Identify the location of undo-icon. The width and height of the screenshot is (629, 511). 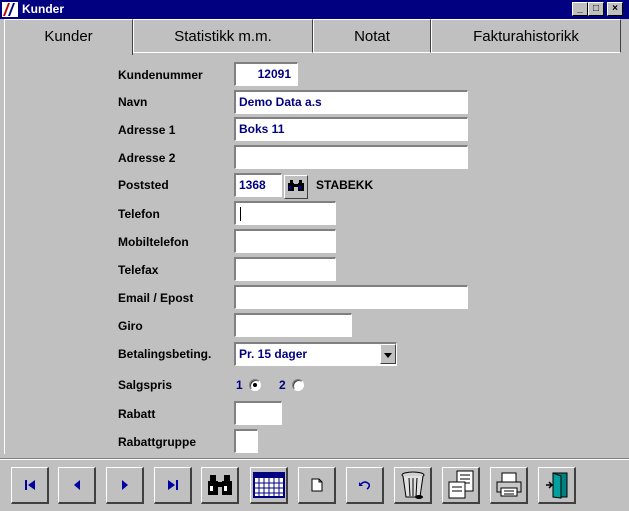
(364, 485).